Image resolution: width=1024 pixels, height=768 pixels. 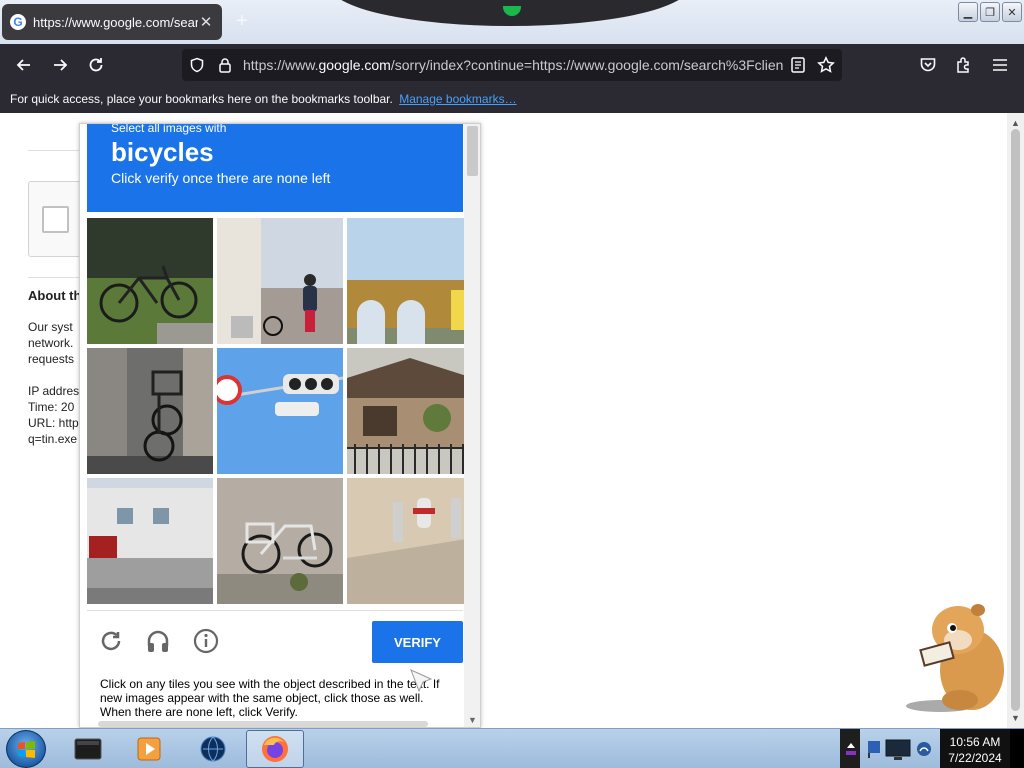 What do you see at coordinates (874, 749) in the screenshot?
I see `flag-icon` at bounding box center [874, 749].